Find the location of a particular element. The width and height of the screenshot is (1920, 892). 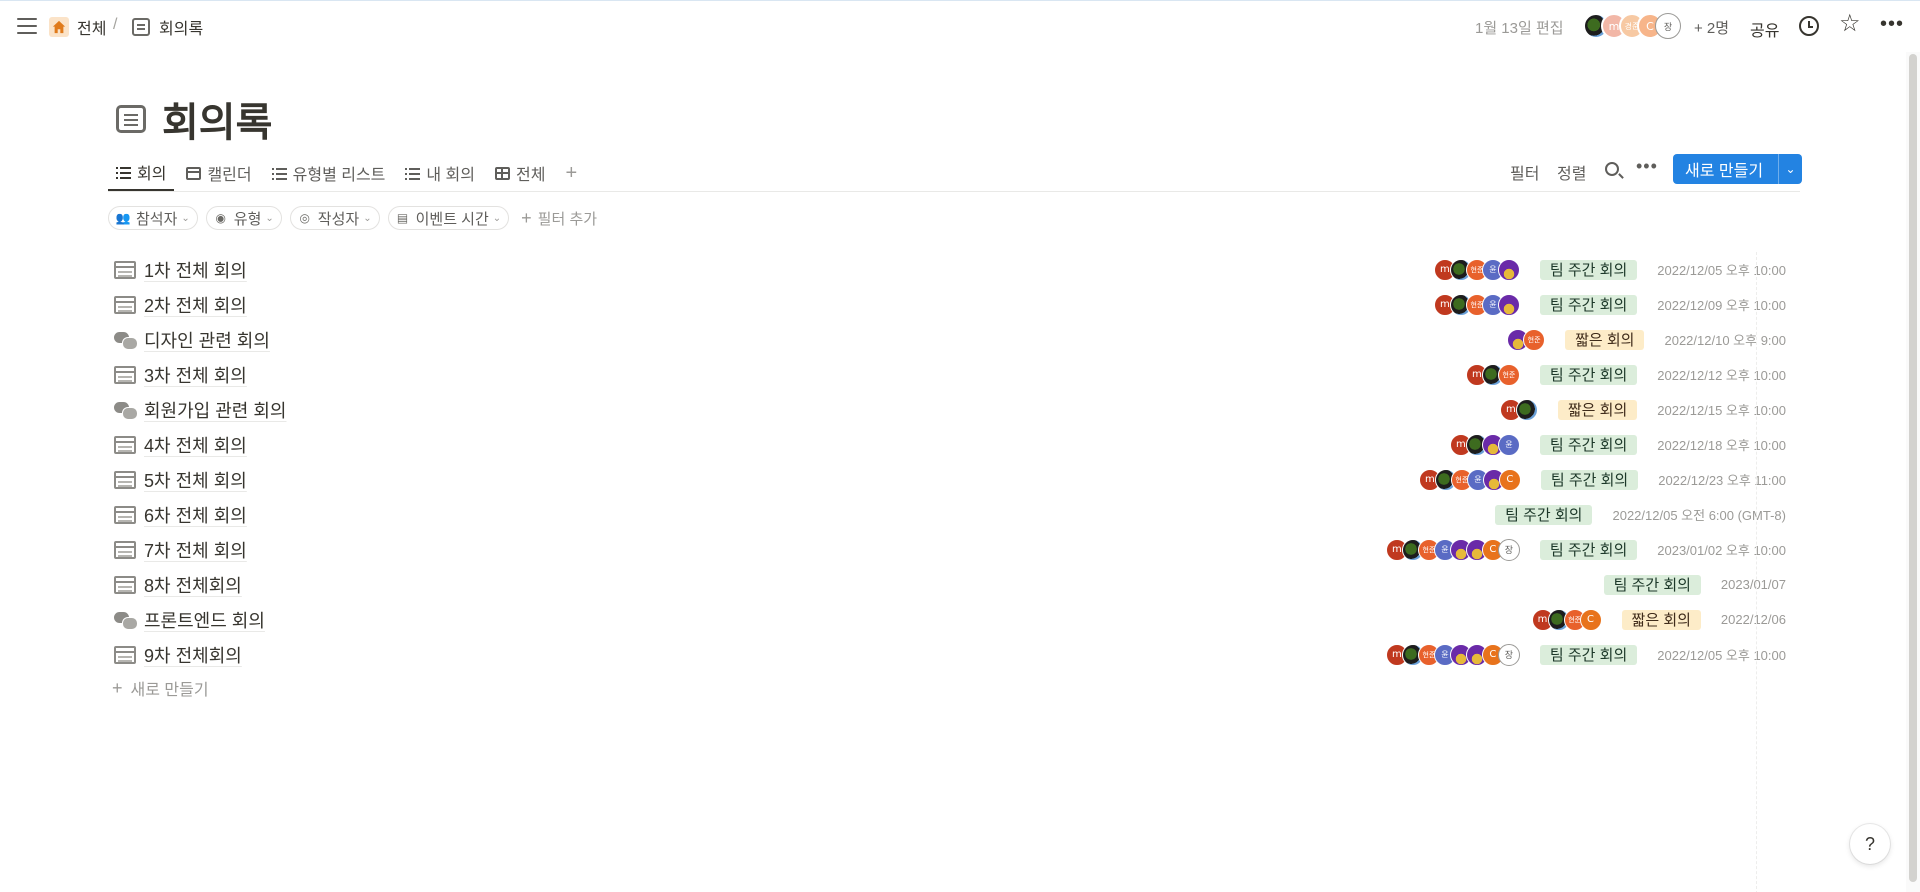

favorite-icon: ☆ is located at coordinates (1850, 24).